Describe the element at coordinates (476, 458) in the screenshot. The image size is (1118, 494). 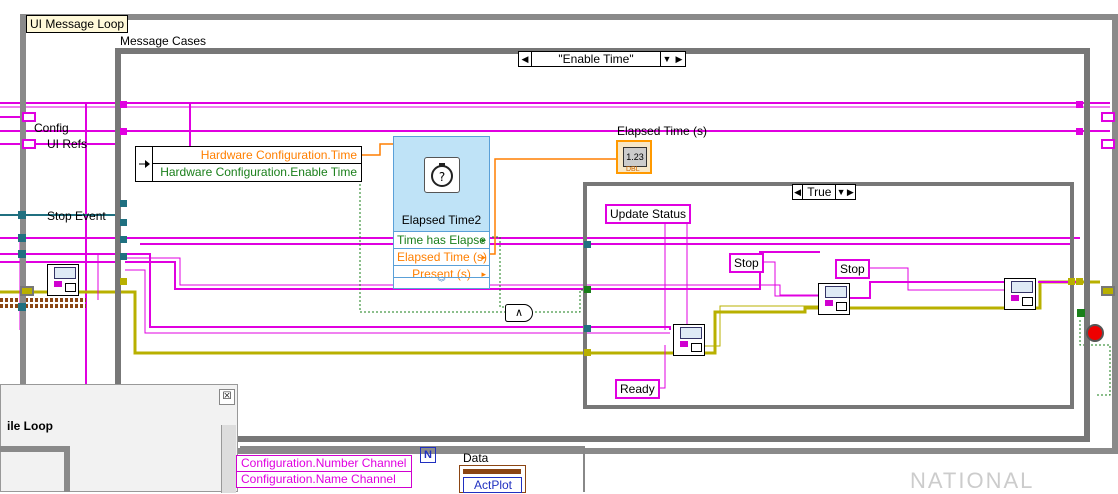
I see `data-label: Data` at that location.